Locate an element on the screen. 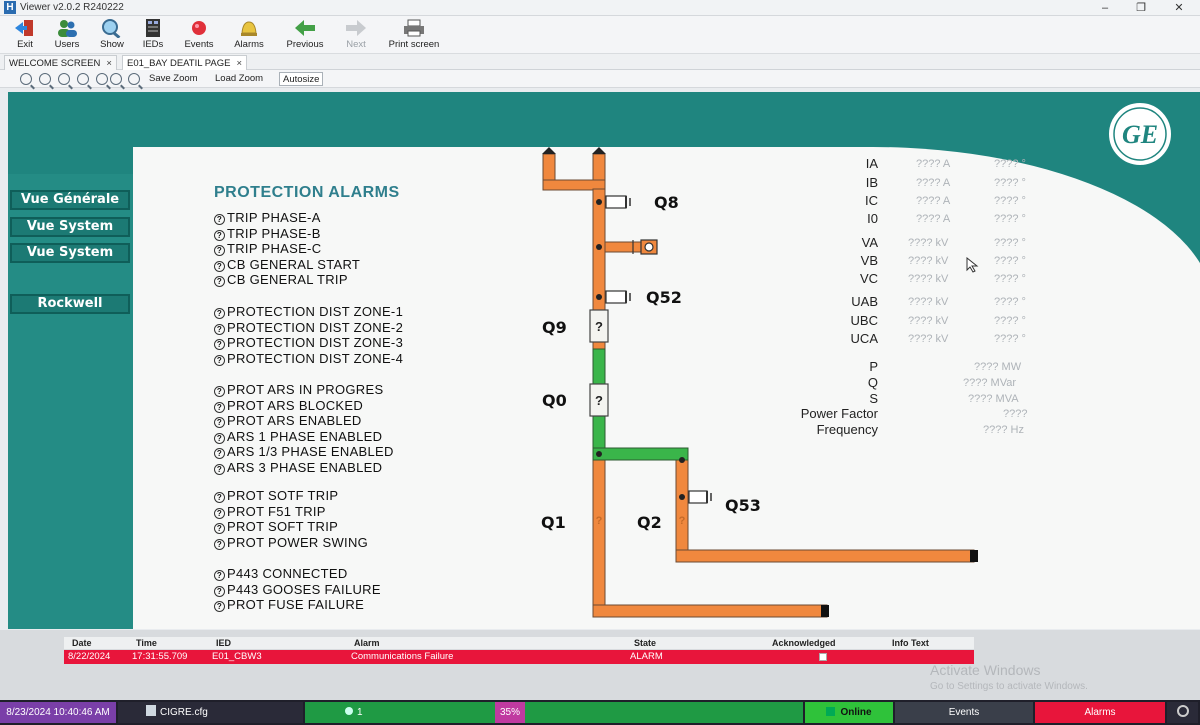 The height and width of the screenshot is (725, 1200). meas-angle-uca: ???? ° is located at coordinates (1010, 339).